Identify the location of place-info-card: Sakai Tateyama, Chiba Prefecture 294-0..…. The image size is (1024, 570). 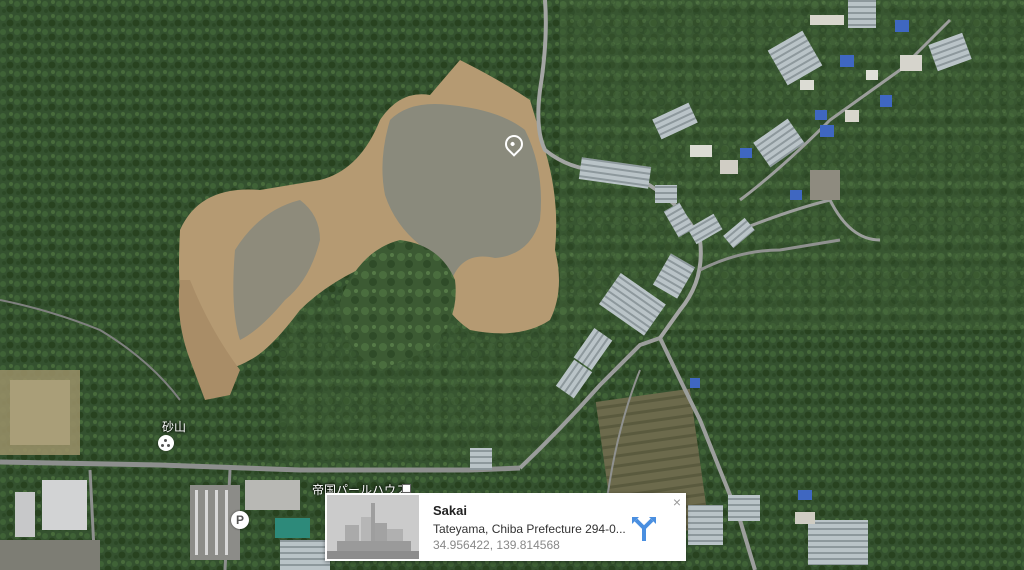
(505, 527).